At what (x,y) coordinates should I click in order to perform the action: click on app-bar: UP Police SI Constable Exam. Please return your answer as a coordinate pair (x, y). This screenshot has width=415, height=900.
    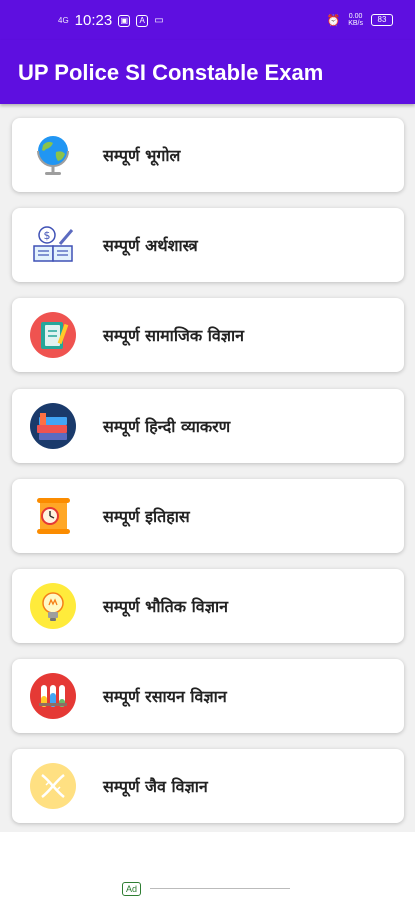
    Looking at the image, I should click on (207, 72).